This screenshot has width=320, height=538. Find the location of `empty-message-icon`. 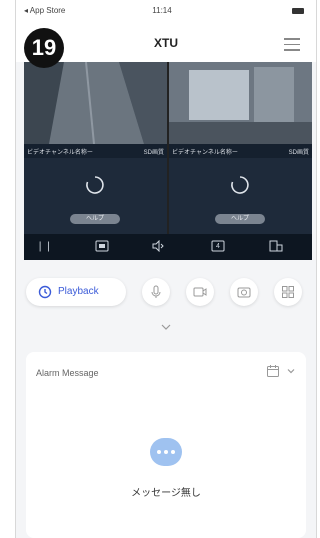

empty-message-icon is located at coordinates (166, 452).